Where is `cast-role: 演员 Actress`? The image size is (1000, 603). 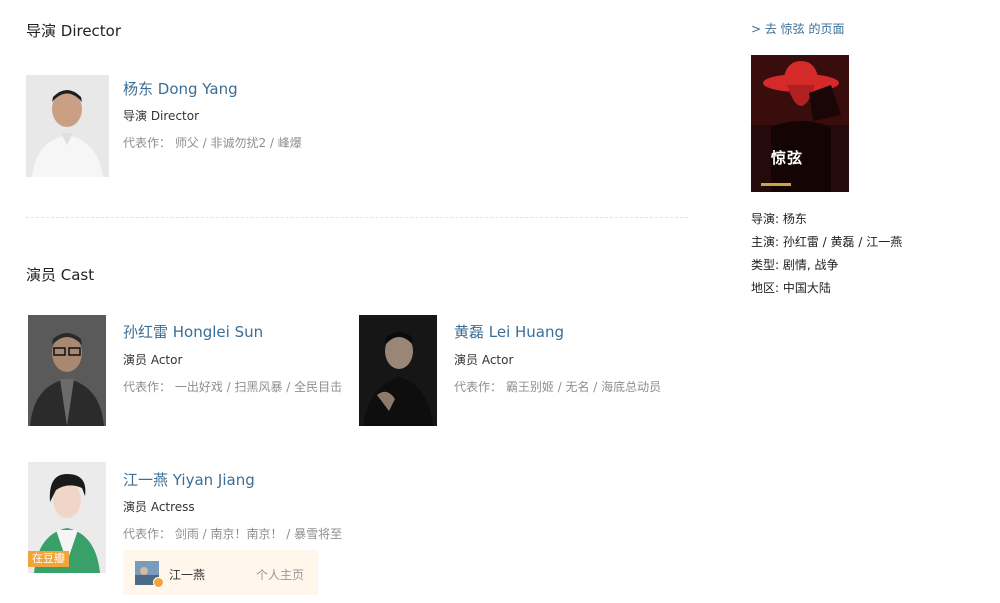 cast-role: 演员 Actress is located at coordinates (159, 507).